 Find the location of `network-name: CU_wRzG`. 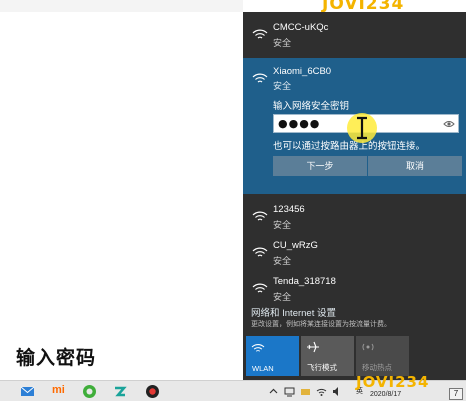

network-name: CU_wRzG is located at coordinates (295, 245).